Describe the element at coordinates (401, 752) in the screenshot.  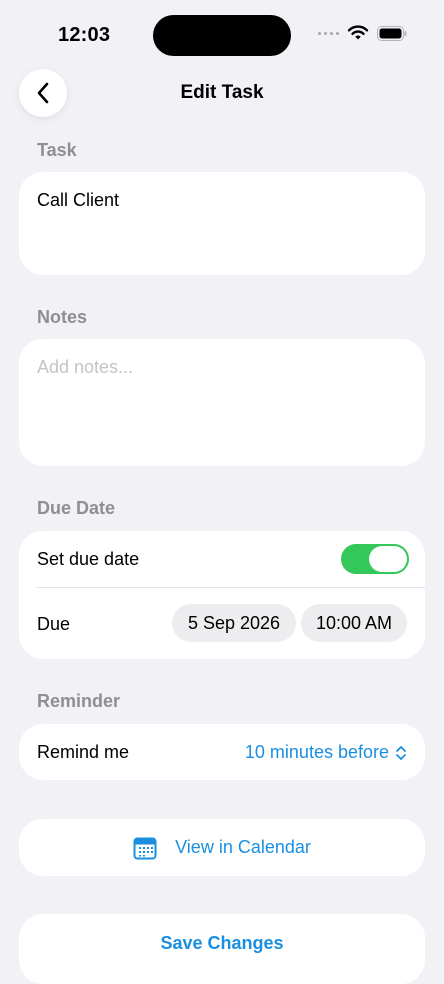
I see `chevron-up-down-icon` at that location.